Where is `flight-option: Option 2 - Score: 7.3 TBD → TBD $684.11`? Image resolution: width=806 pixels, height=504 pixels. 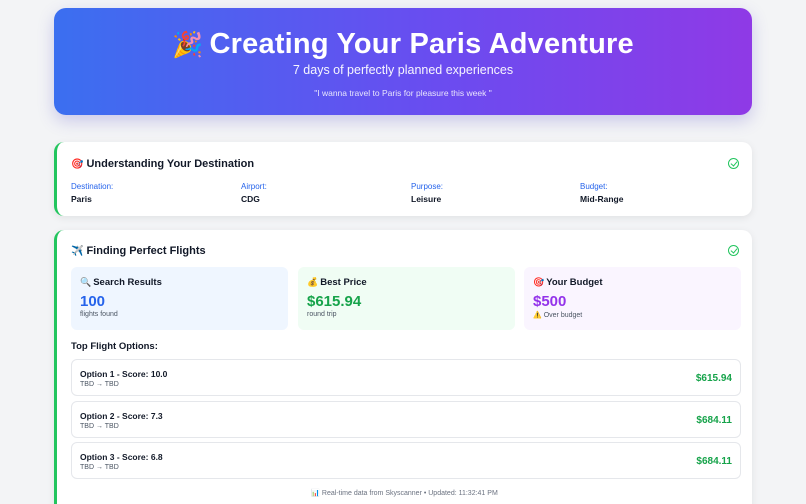 flight-option: Option 2 - Score: 7.3 TBD → TBD $684.11 is located at coordinates (406, 419).